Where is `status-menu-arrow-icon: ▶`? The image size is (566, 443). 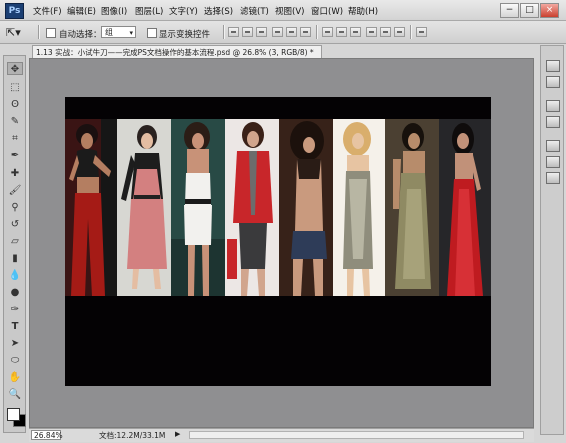 status-menu-arrow-icon: ▶ is located at coordinates (177, 434).